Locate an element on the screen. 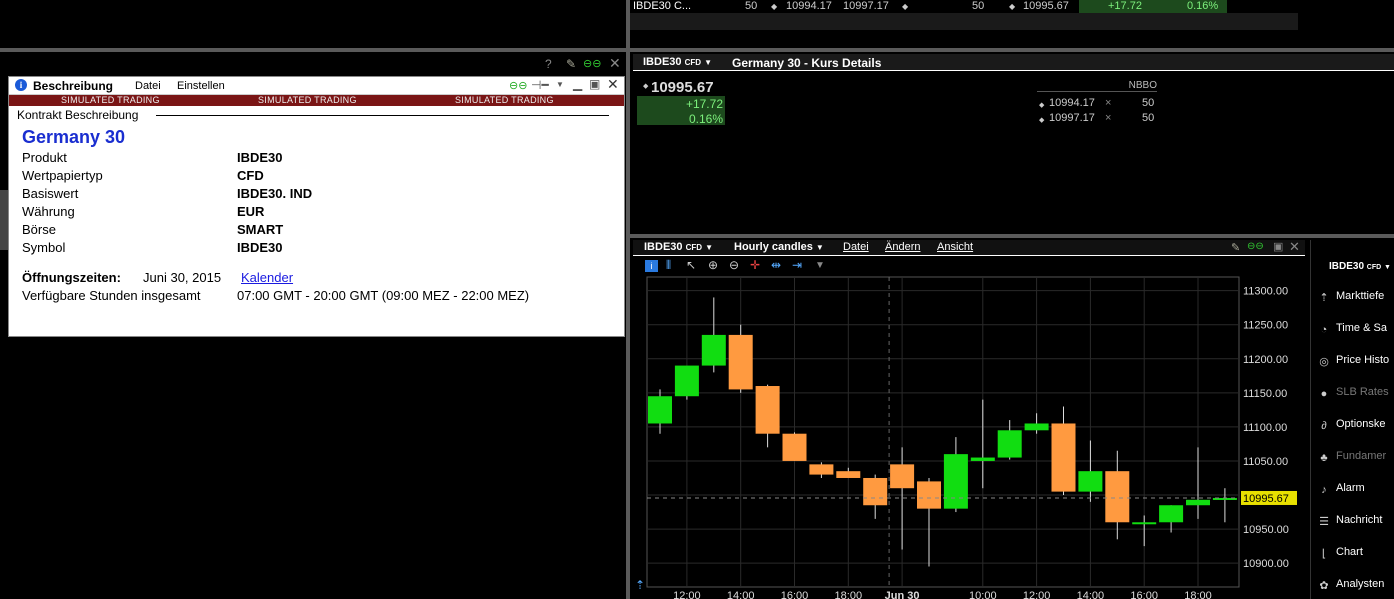 This screenshot has height=599, width=1394. sidebar-item-label: Fundamer is located at coordinates (1361, 456).